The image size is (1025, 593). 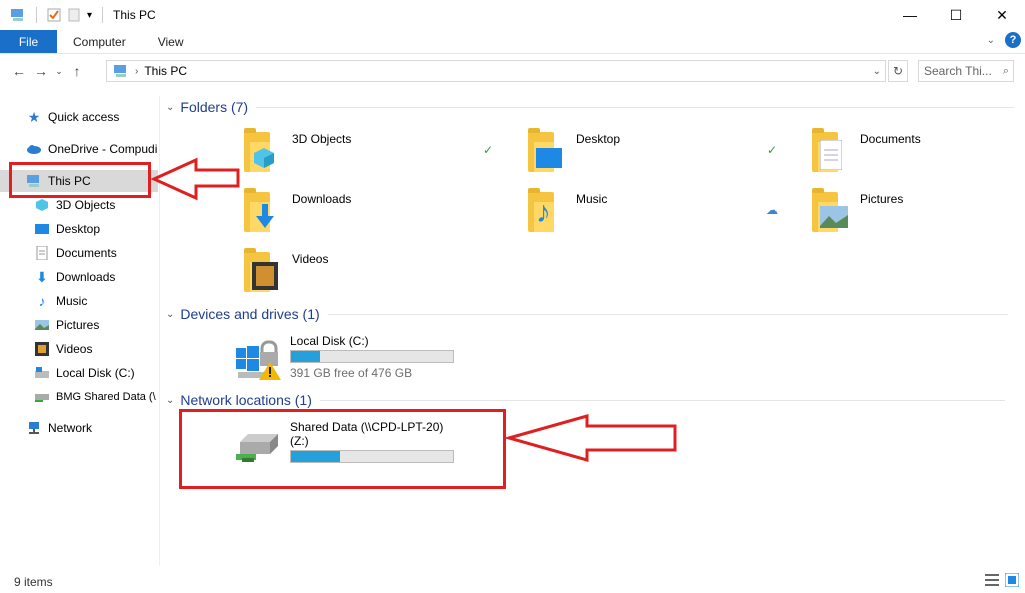 What do you see at coordinates (41, 71) in the screenshot?
I see `forward-button: →` at bounding box center [41, 71].